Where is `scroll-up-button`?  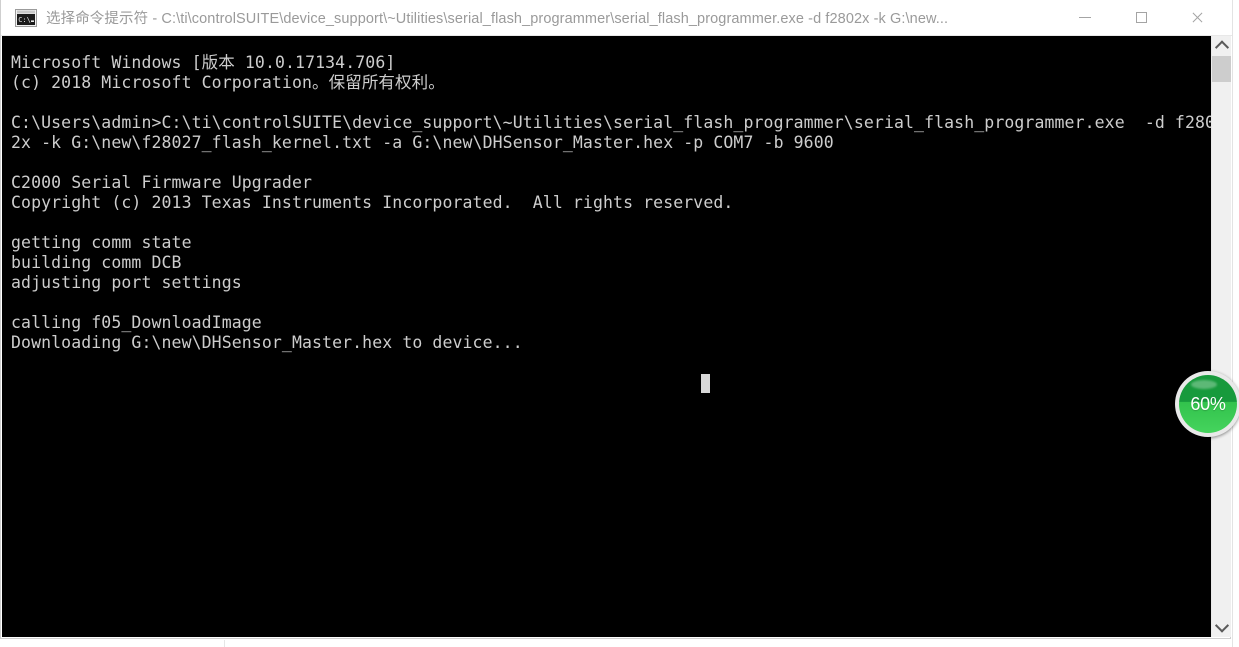
scroll-up-button is located at coordinates (1221, 46).